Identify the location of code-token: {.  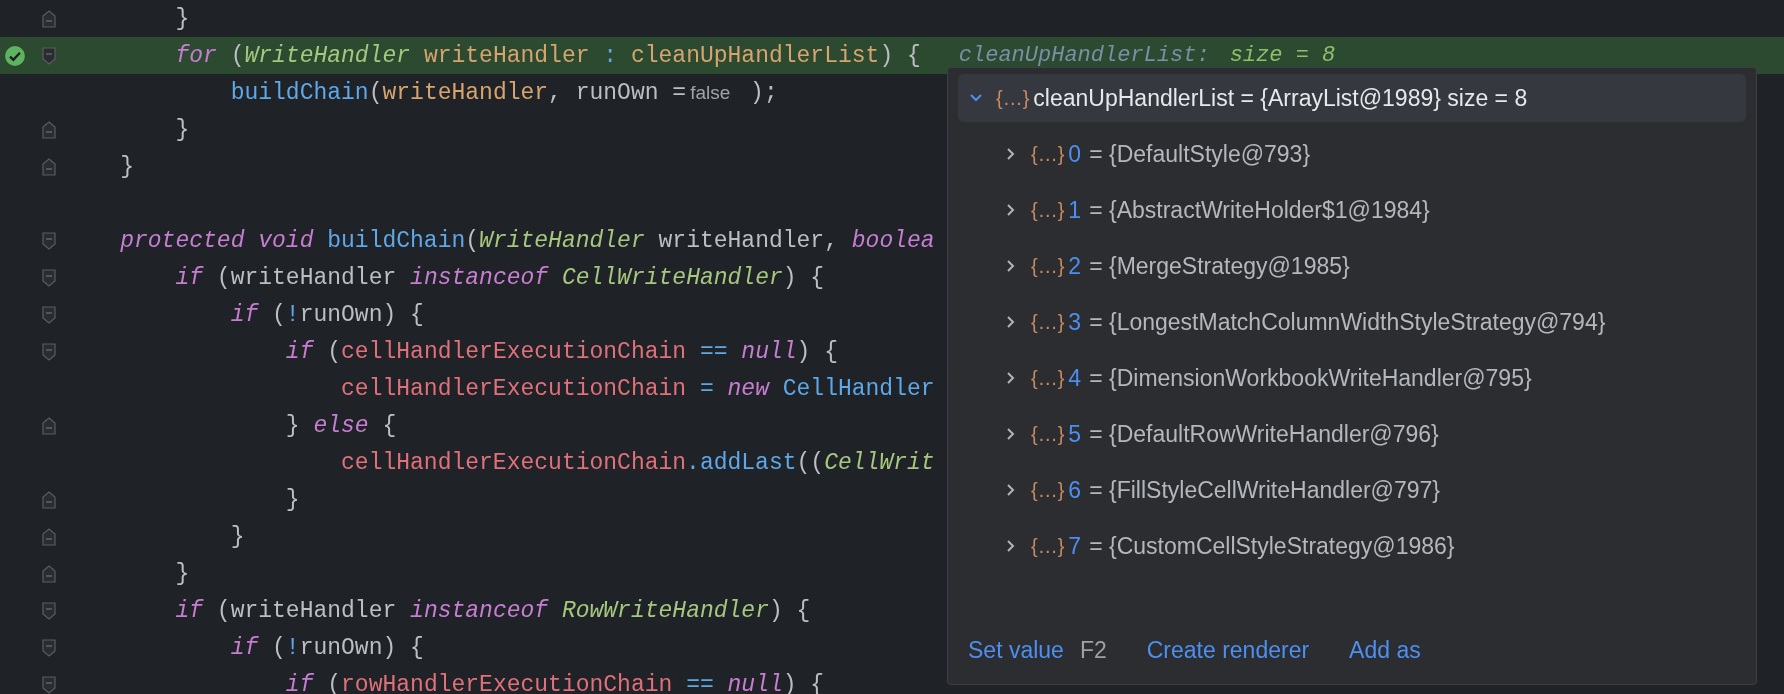
(389, 425).